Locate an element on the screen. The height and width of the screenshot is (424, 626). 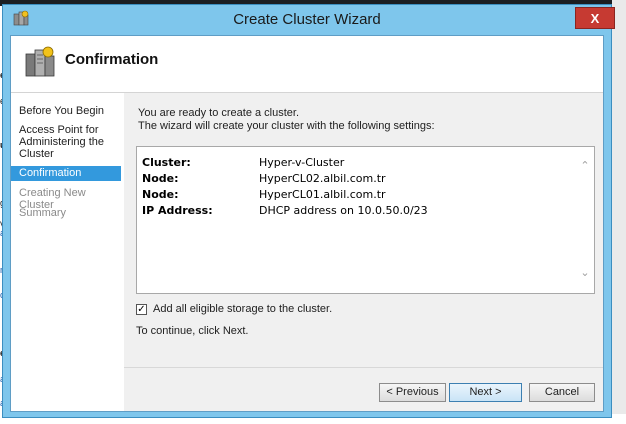
button-separator is located at coordinates (363, 367).